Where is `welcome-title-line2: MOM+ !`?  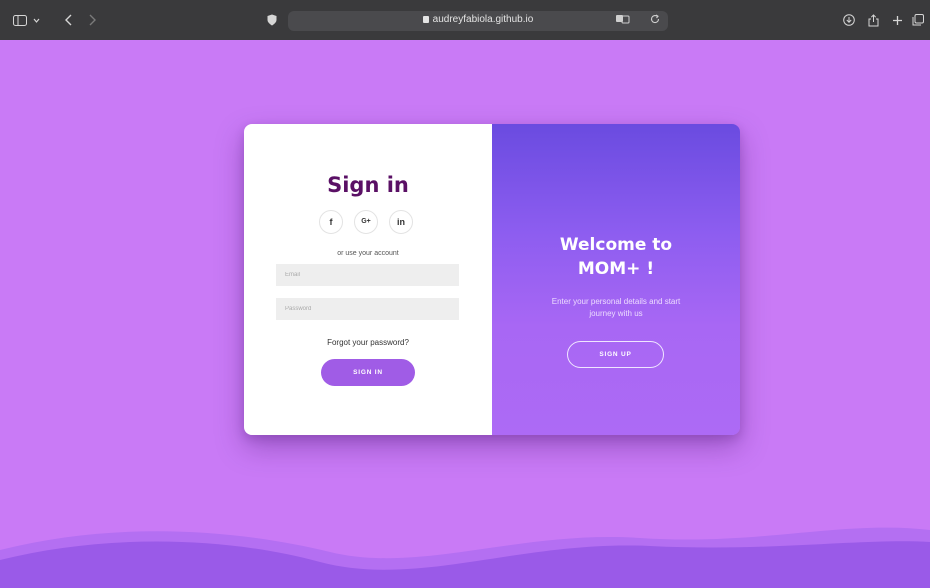
welcome-title-line2: MOM+ ! is located at coordinates (616, 269).